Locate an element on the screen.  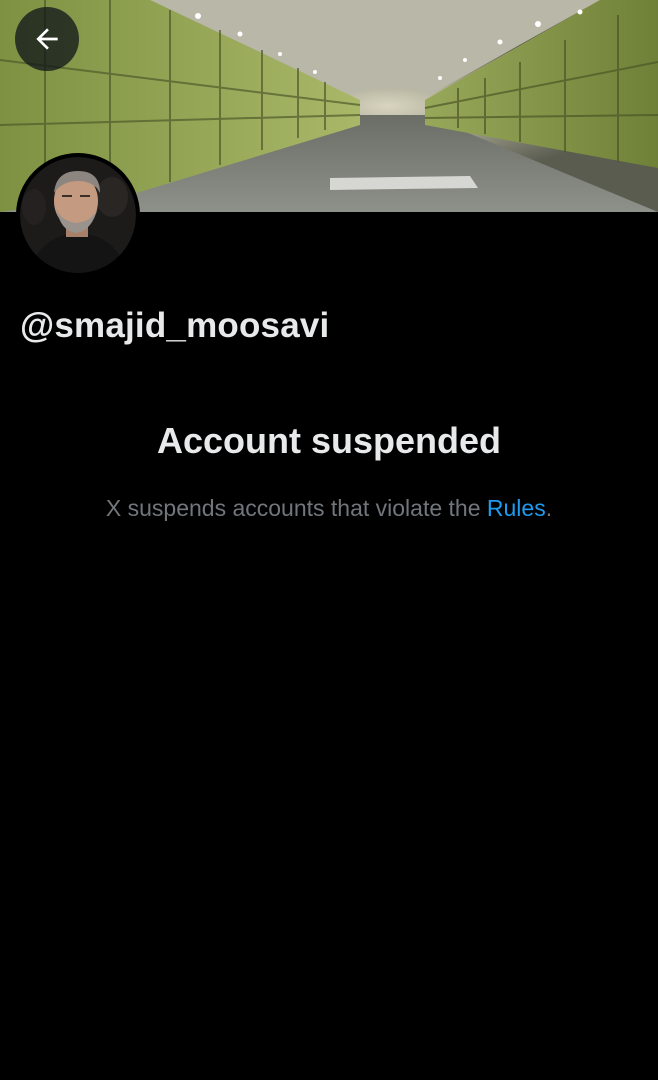
rules-link: Rules is located at coordinates (516, 508).